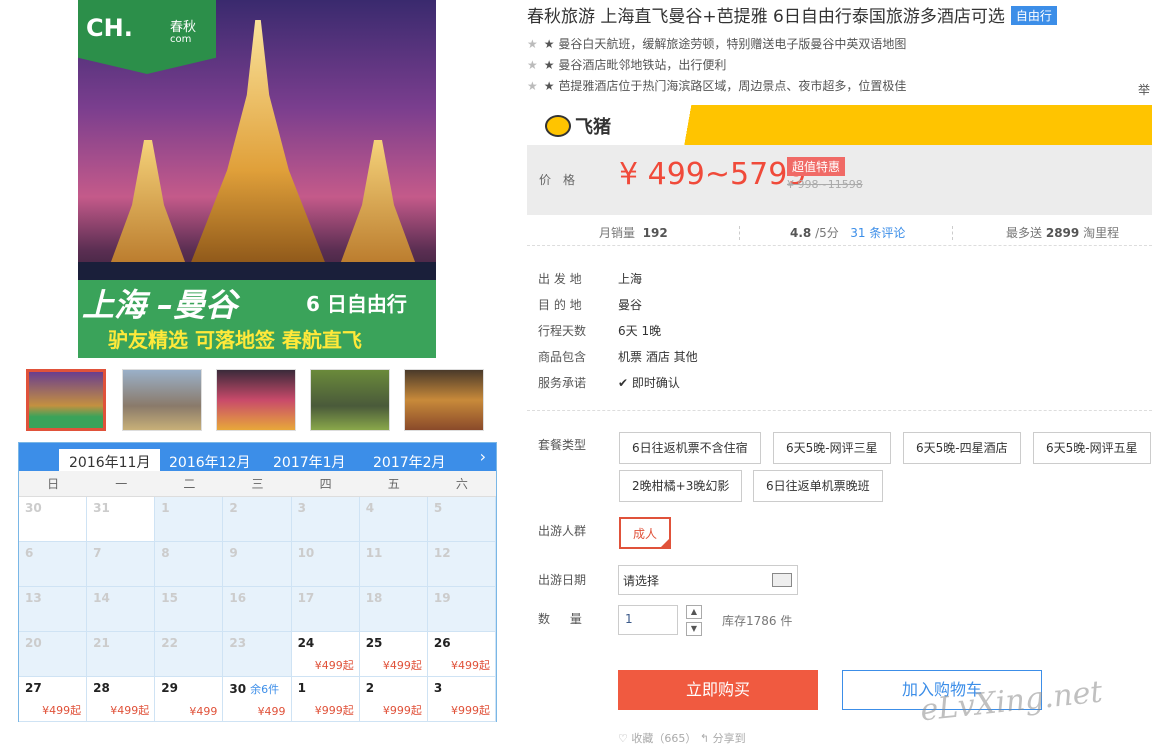 The height and width of the screenshot is (746, 1152). I want to click on report-link-cut: 举, so click(1144, 89).